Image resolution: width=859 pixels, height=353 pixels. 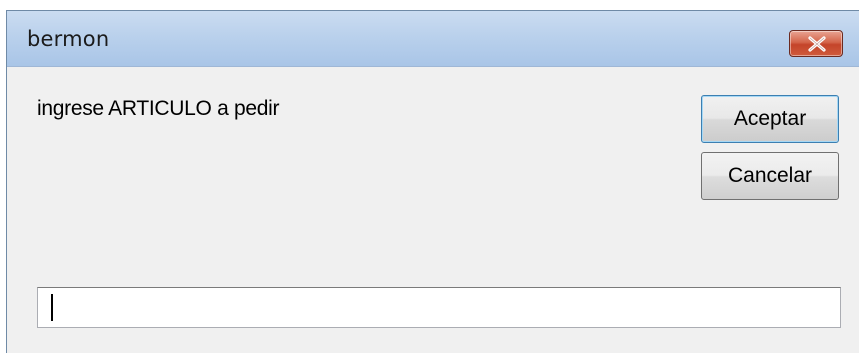 I want to click on cancel-button: Cancelar, so click(x=770, y=176).